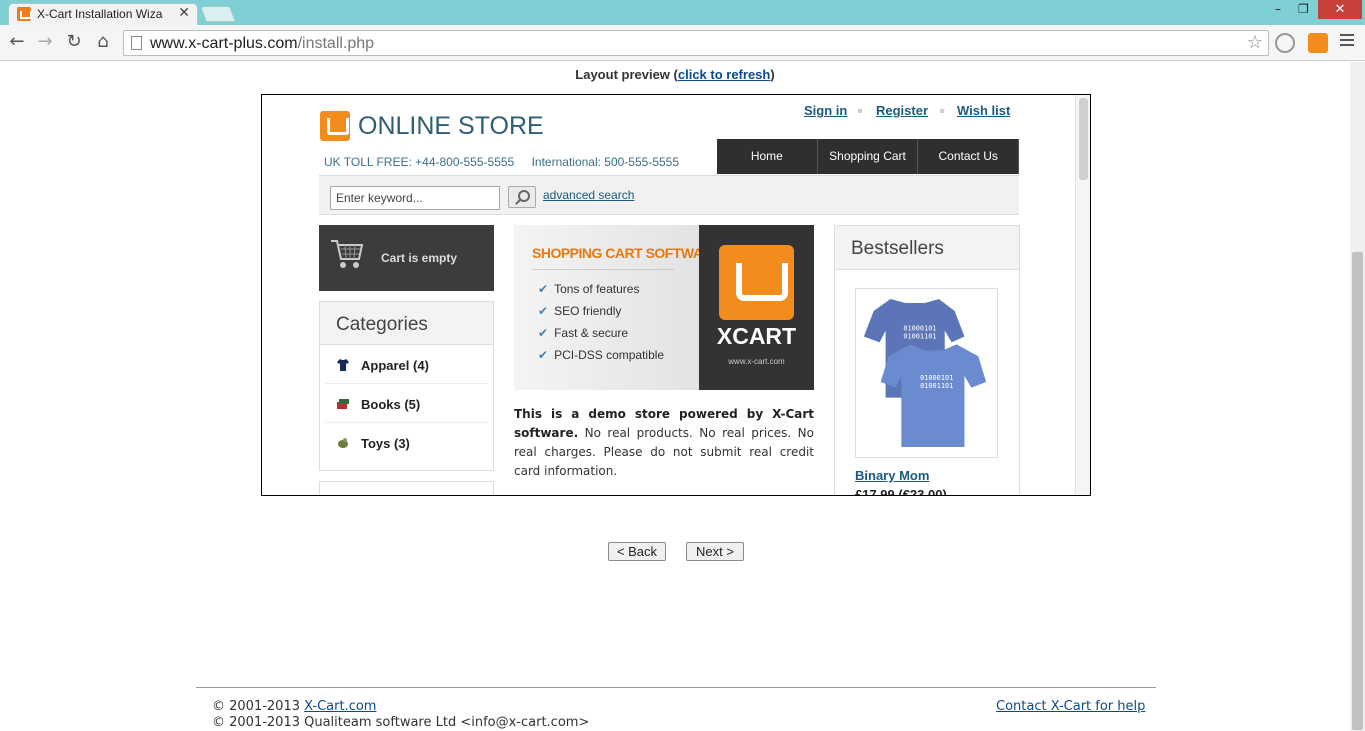 This screenshot has height=731, width=1365. What do you see at coordinates (715, 551) in the screenshot?
I see `next-button: Next >` at bounding box center [715, 551].